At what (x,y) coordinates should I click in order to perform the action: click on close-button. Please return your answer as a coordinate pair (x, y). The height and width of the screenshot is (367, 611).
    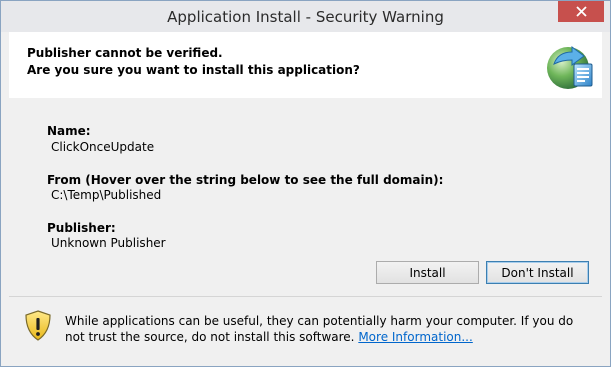
    Looking at the image, I should click on (581, 11).